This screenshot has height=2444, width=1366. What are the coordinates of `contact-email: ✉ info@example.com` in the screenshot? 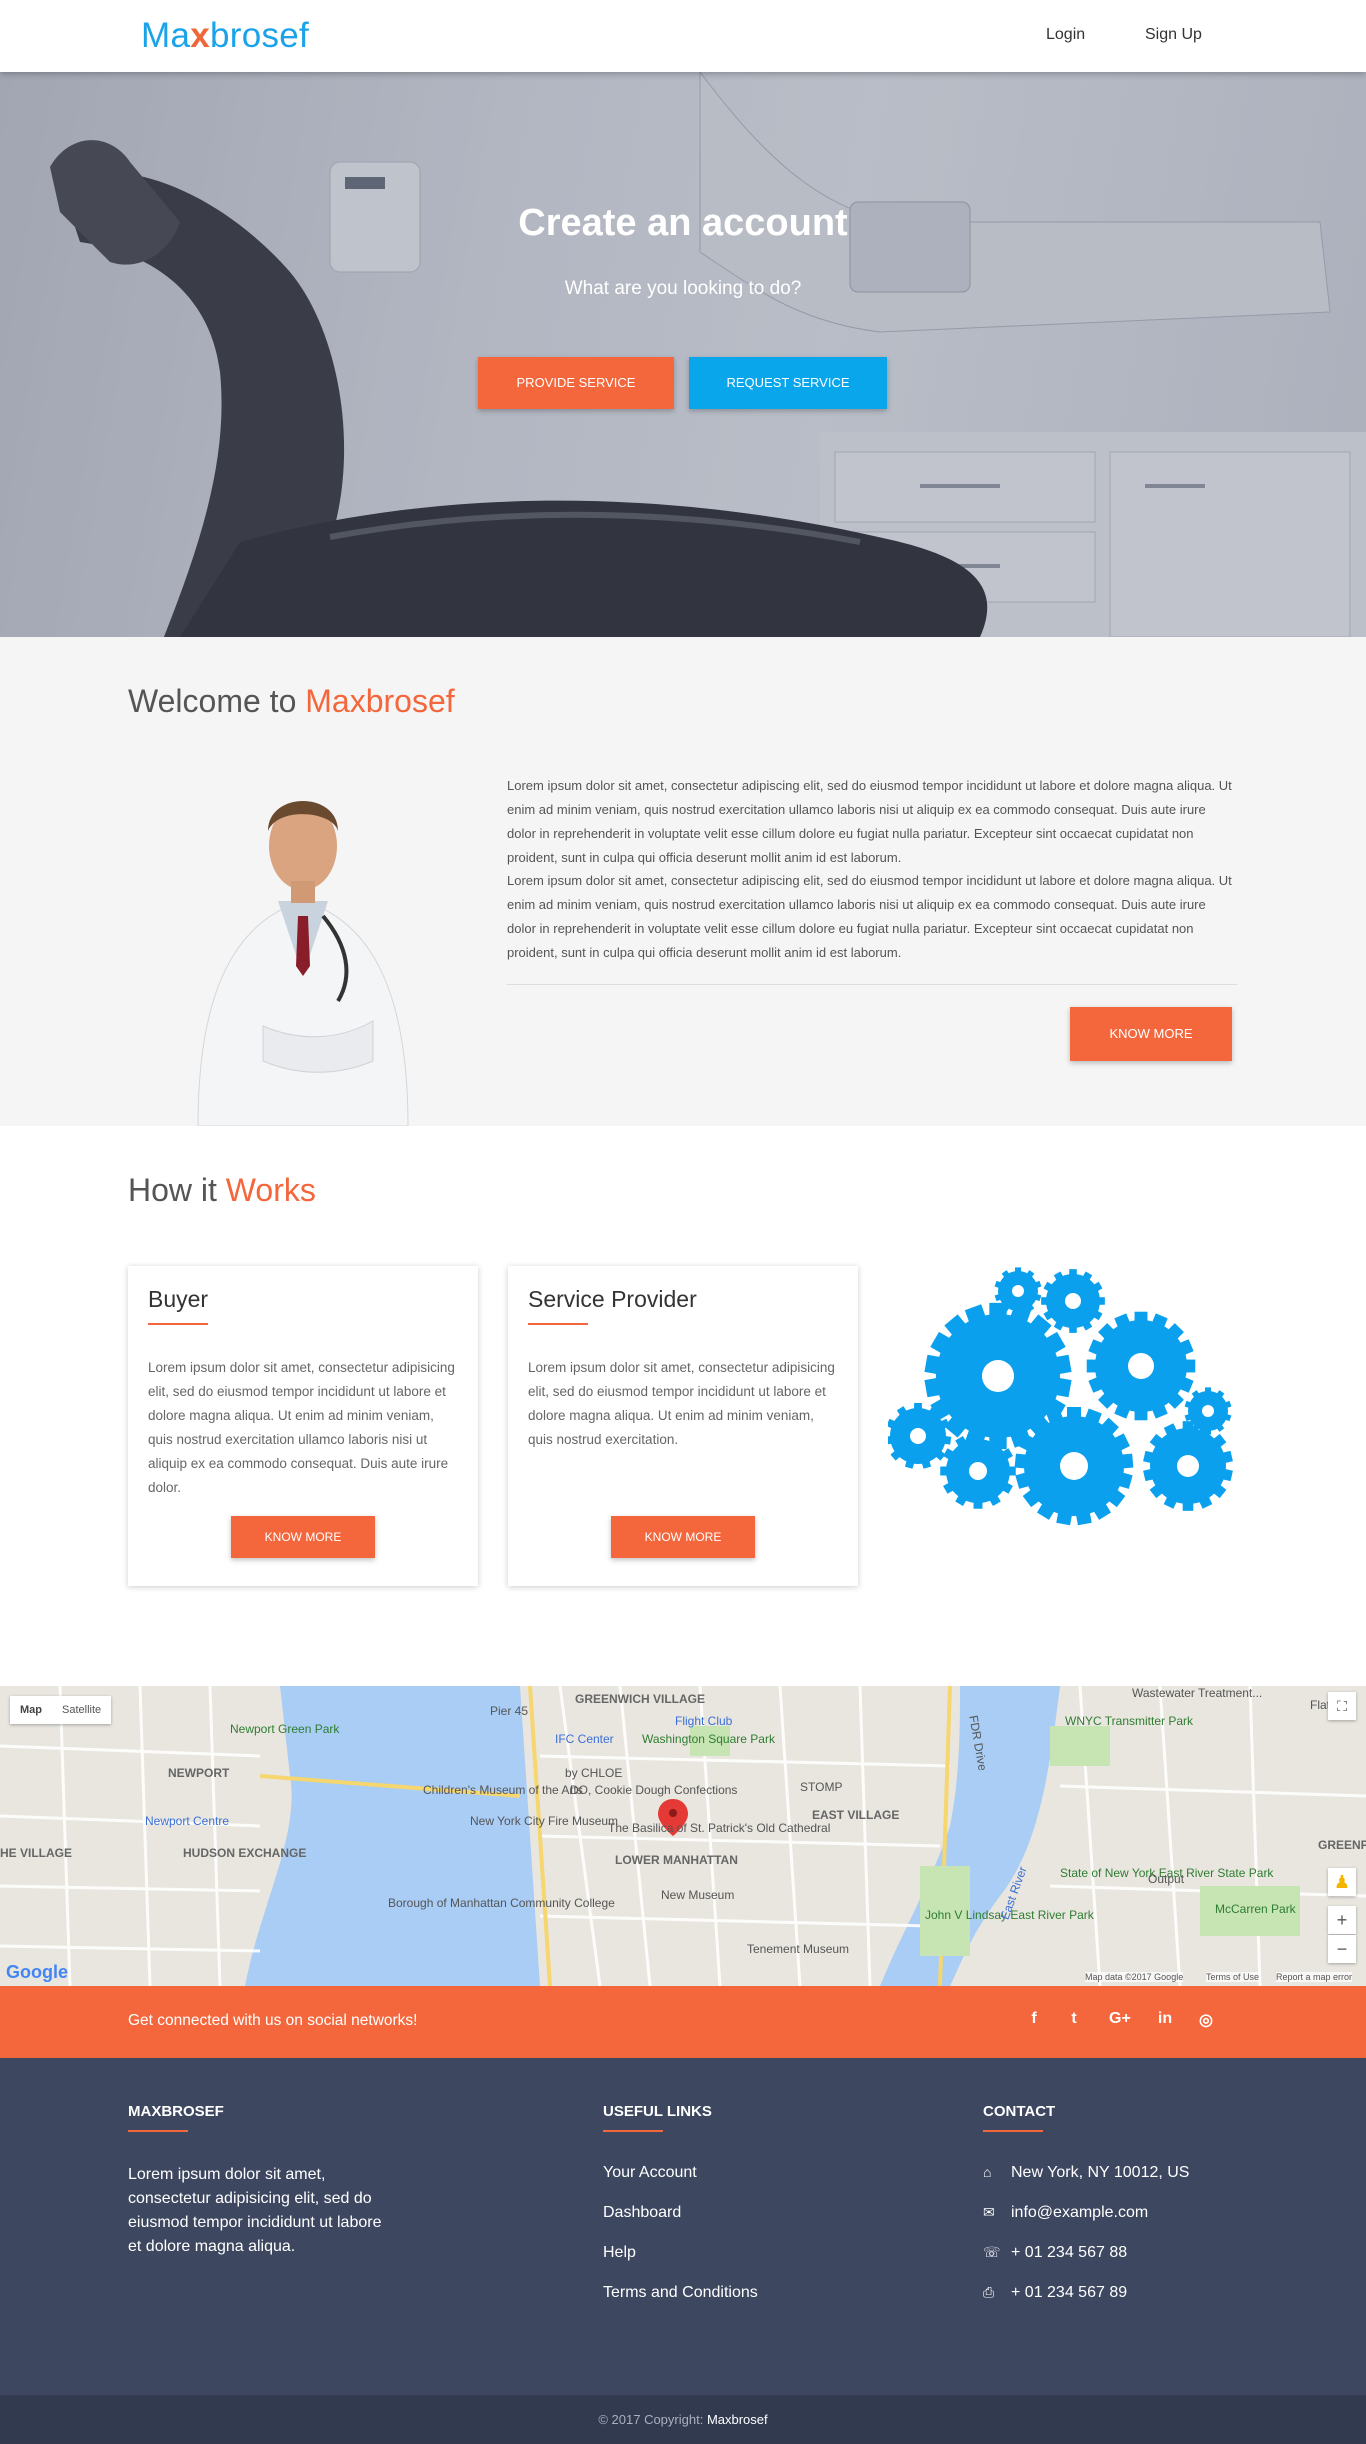 It's located at (1065, 2213).